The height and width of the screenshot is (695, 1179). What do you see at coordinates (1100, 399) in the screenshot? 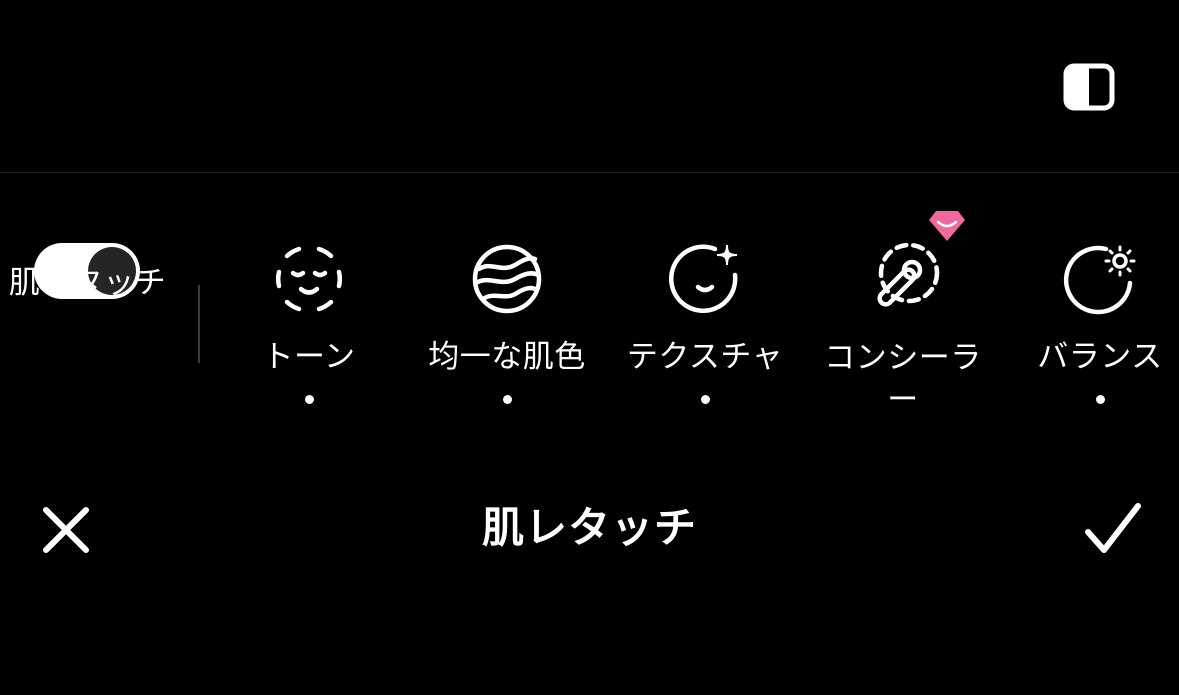
I see `tool-balance-dot` at bounding box center [1100, 399].